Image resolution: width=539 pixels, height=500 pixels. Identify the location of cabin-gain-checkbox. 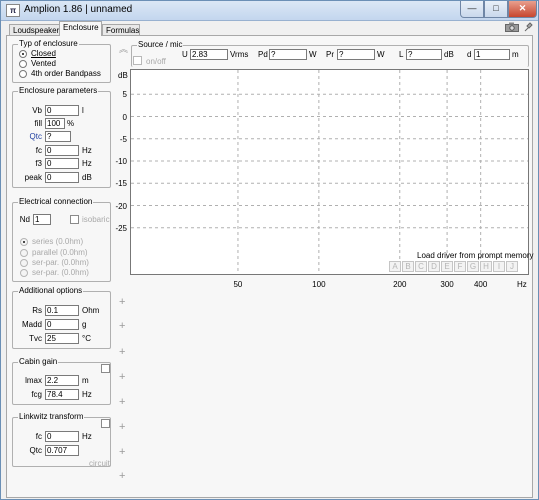
(105, 368).